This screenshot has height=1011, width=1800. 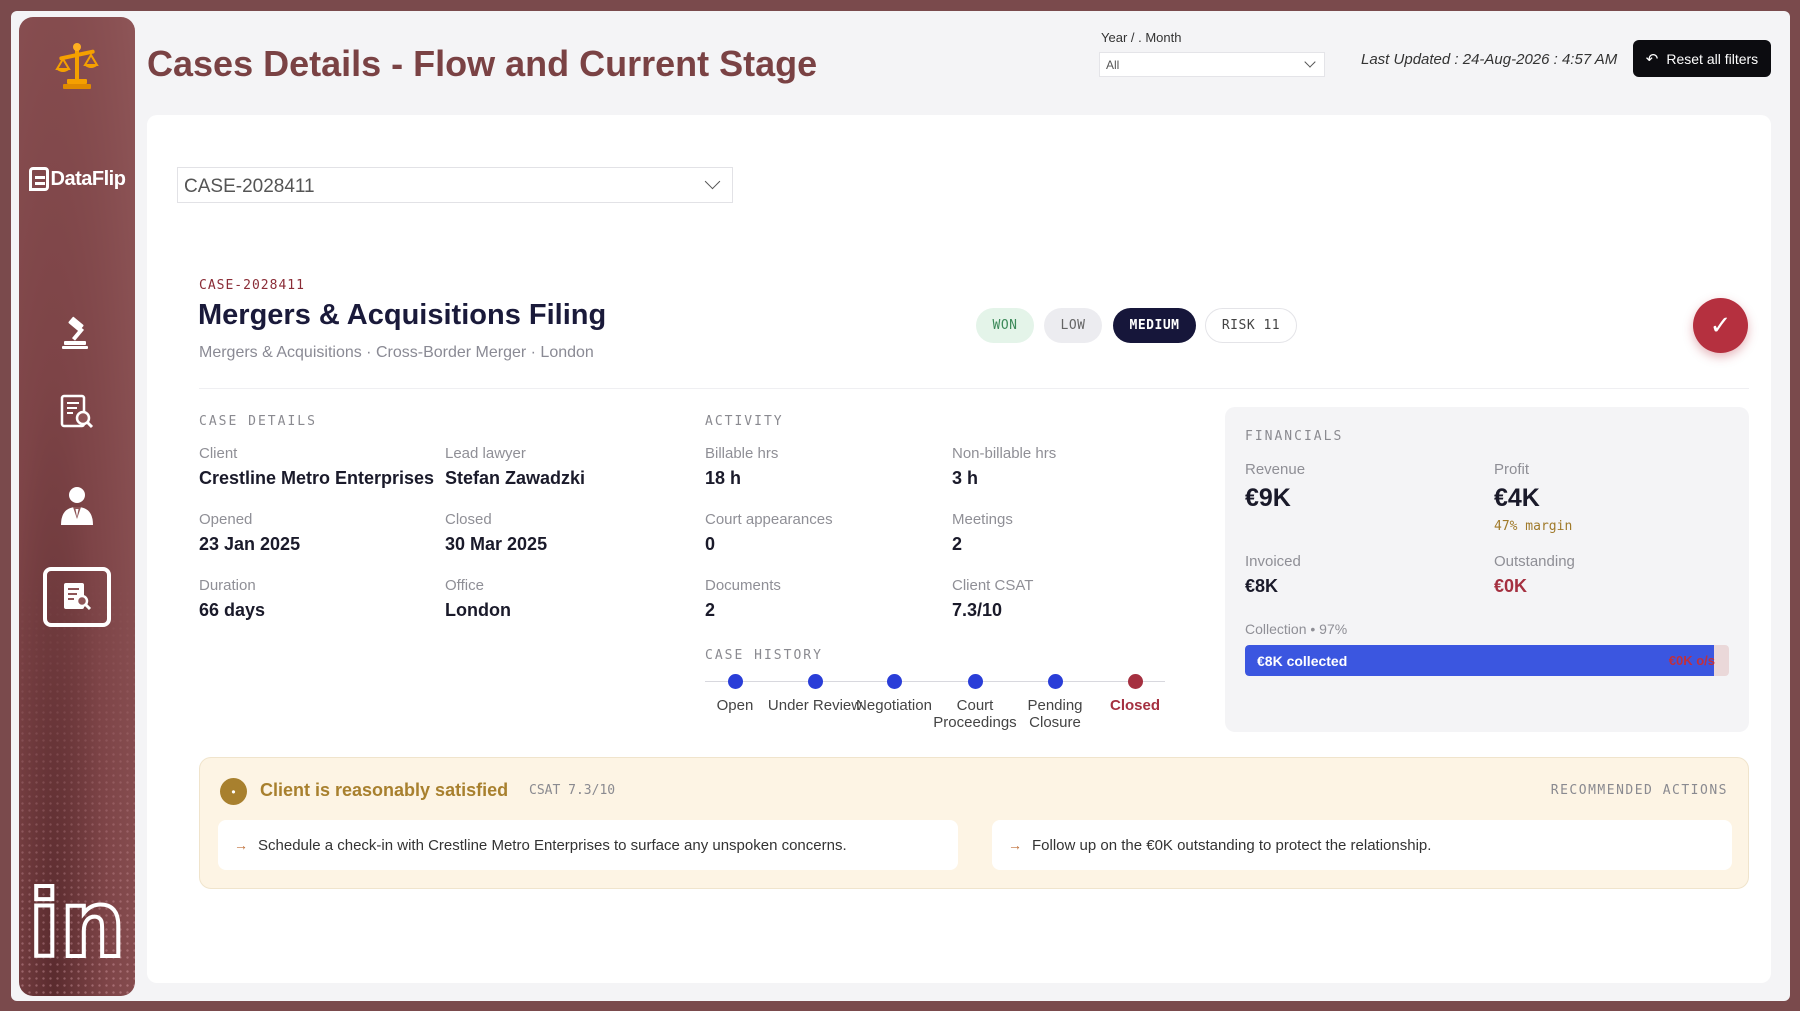 I want to click on meetings-field: Meetings 2, so click(x=982, y=532).